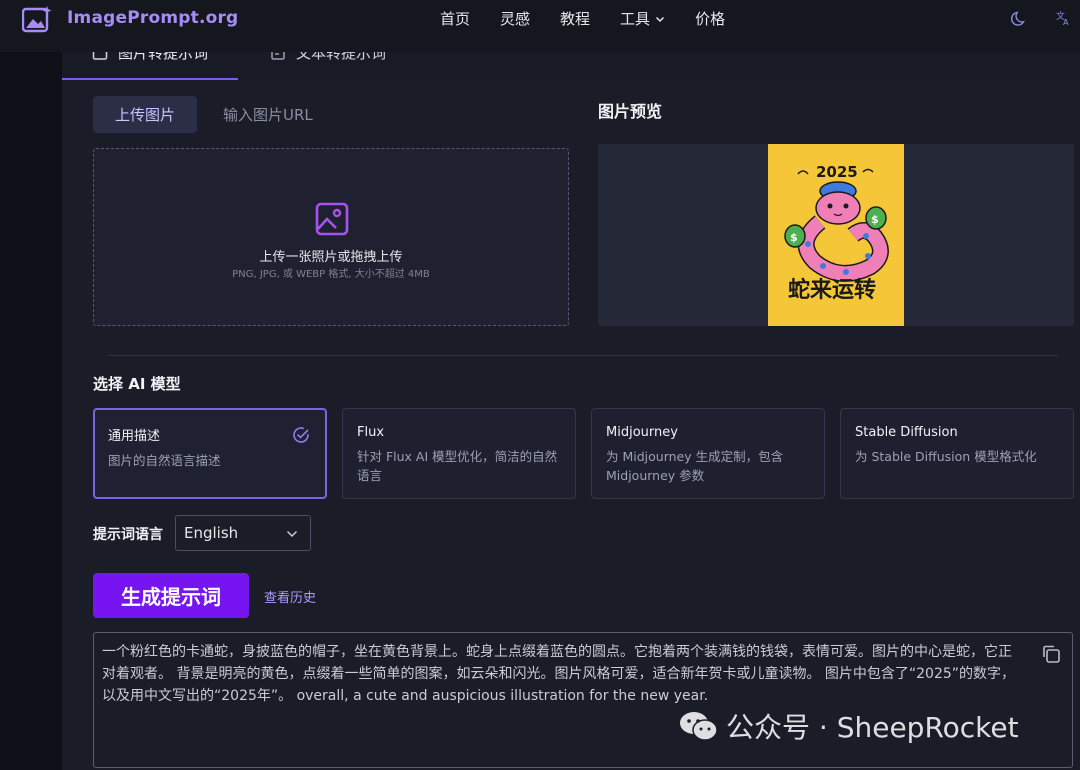  What do you see at coordinates (243, 533) in the screenshot?
I see `prompt-language-select: English` at bounding box center [243, 533].